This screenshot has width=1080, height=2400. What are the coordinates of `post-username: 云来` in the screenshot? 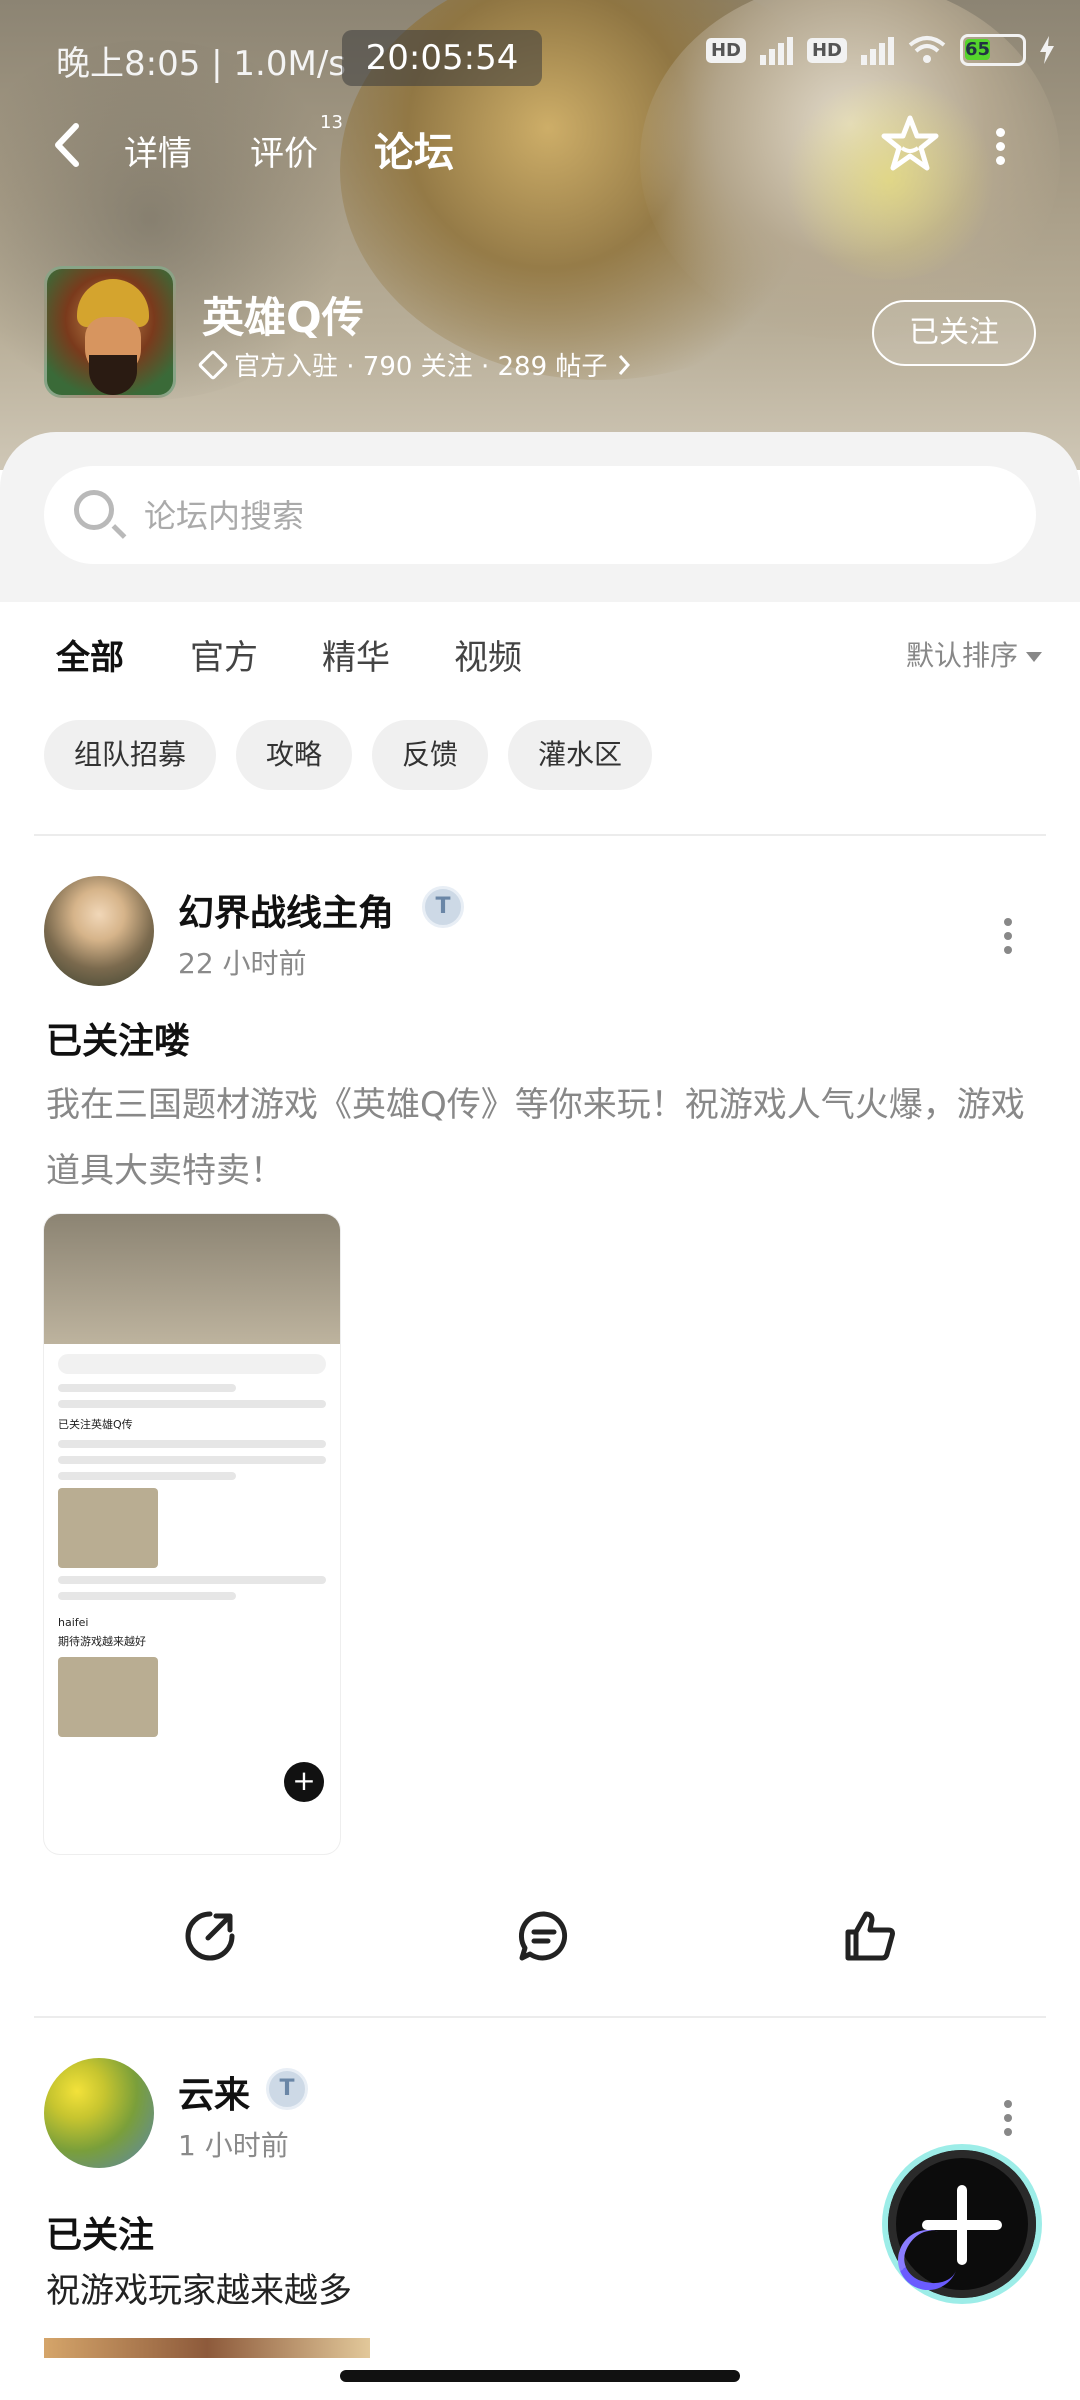 It's located at (214, 2092).